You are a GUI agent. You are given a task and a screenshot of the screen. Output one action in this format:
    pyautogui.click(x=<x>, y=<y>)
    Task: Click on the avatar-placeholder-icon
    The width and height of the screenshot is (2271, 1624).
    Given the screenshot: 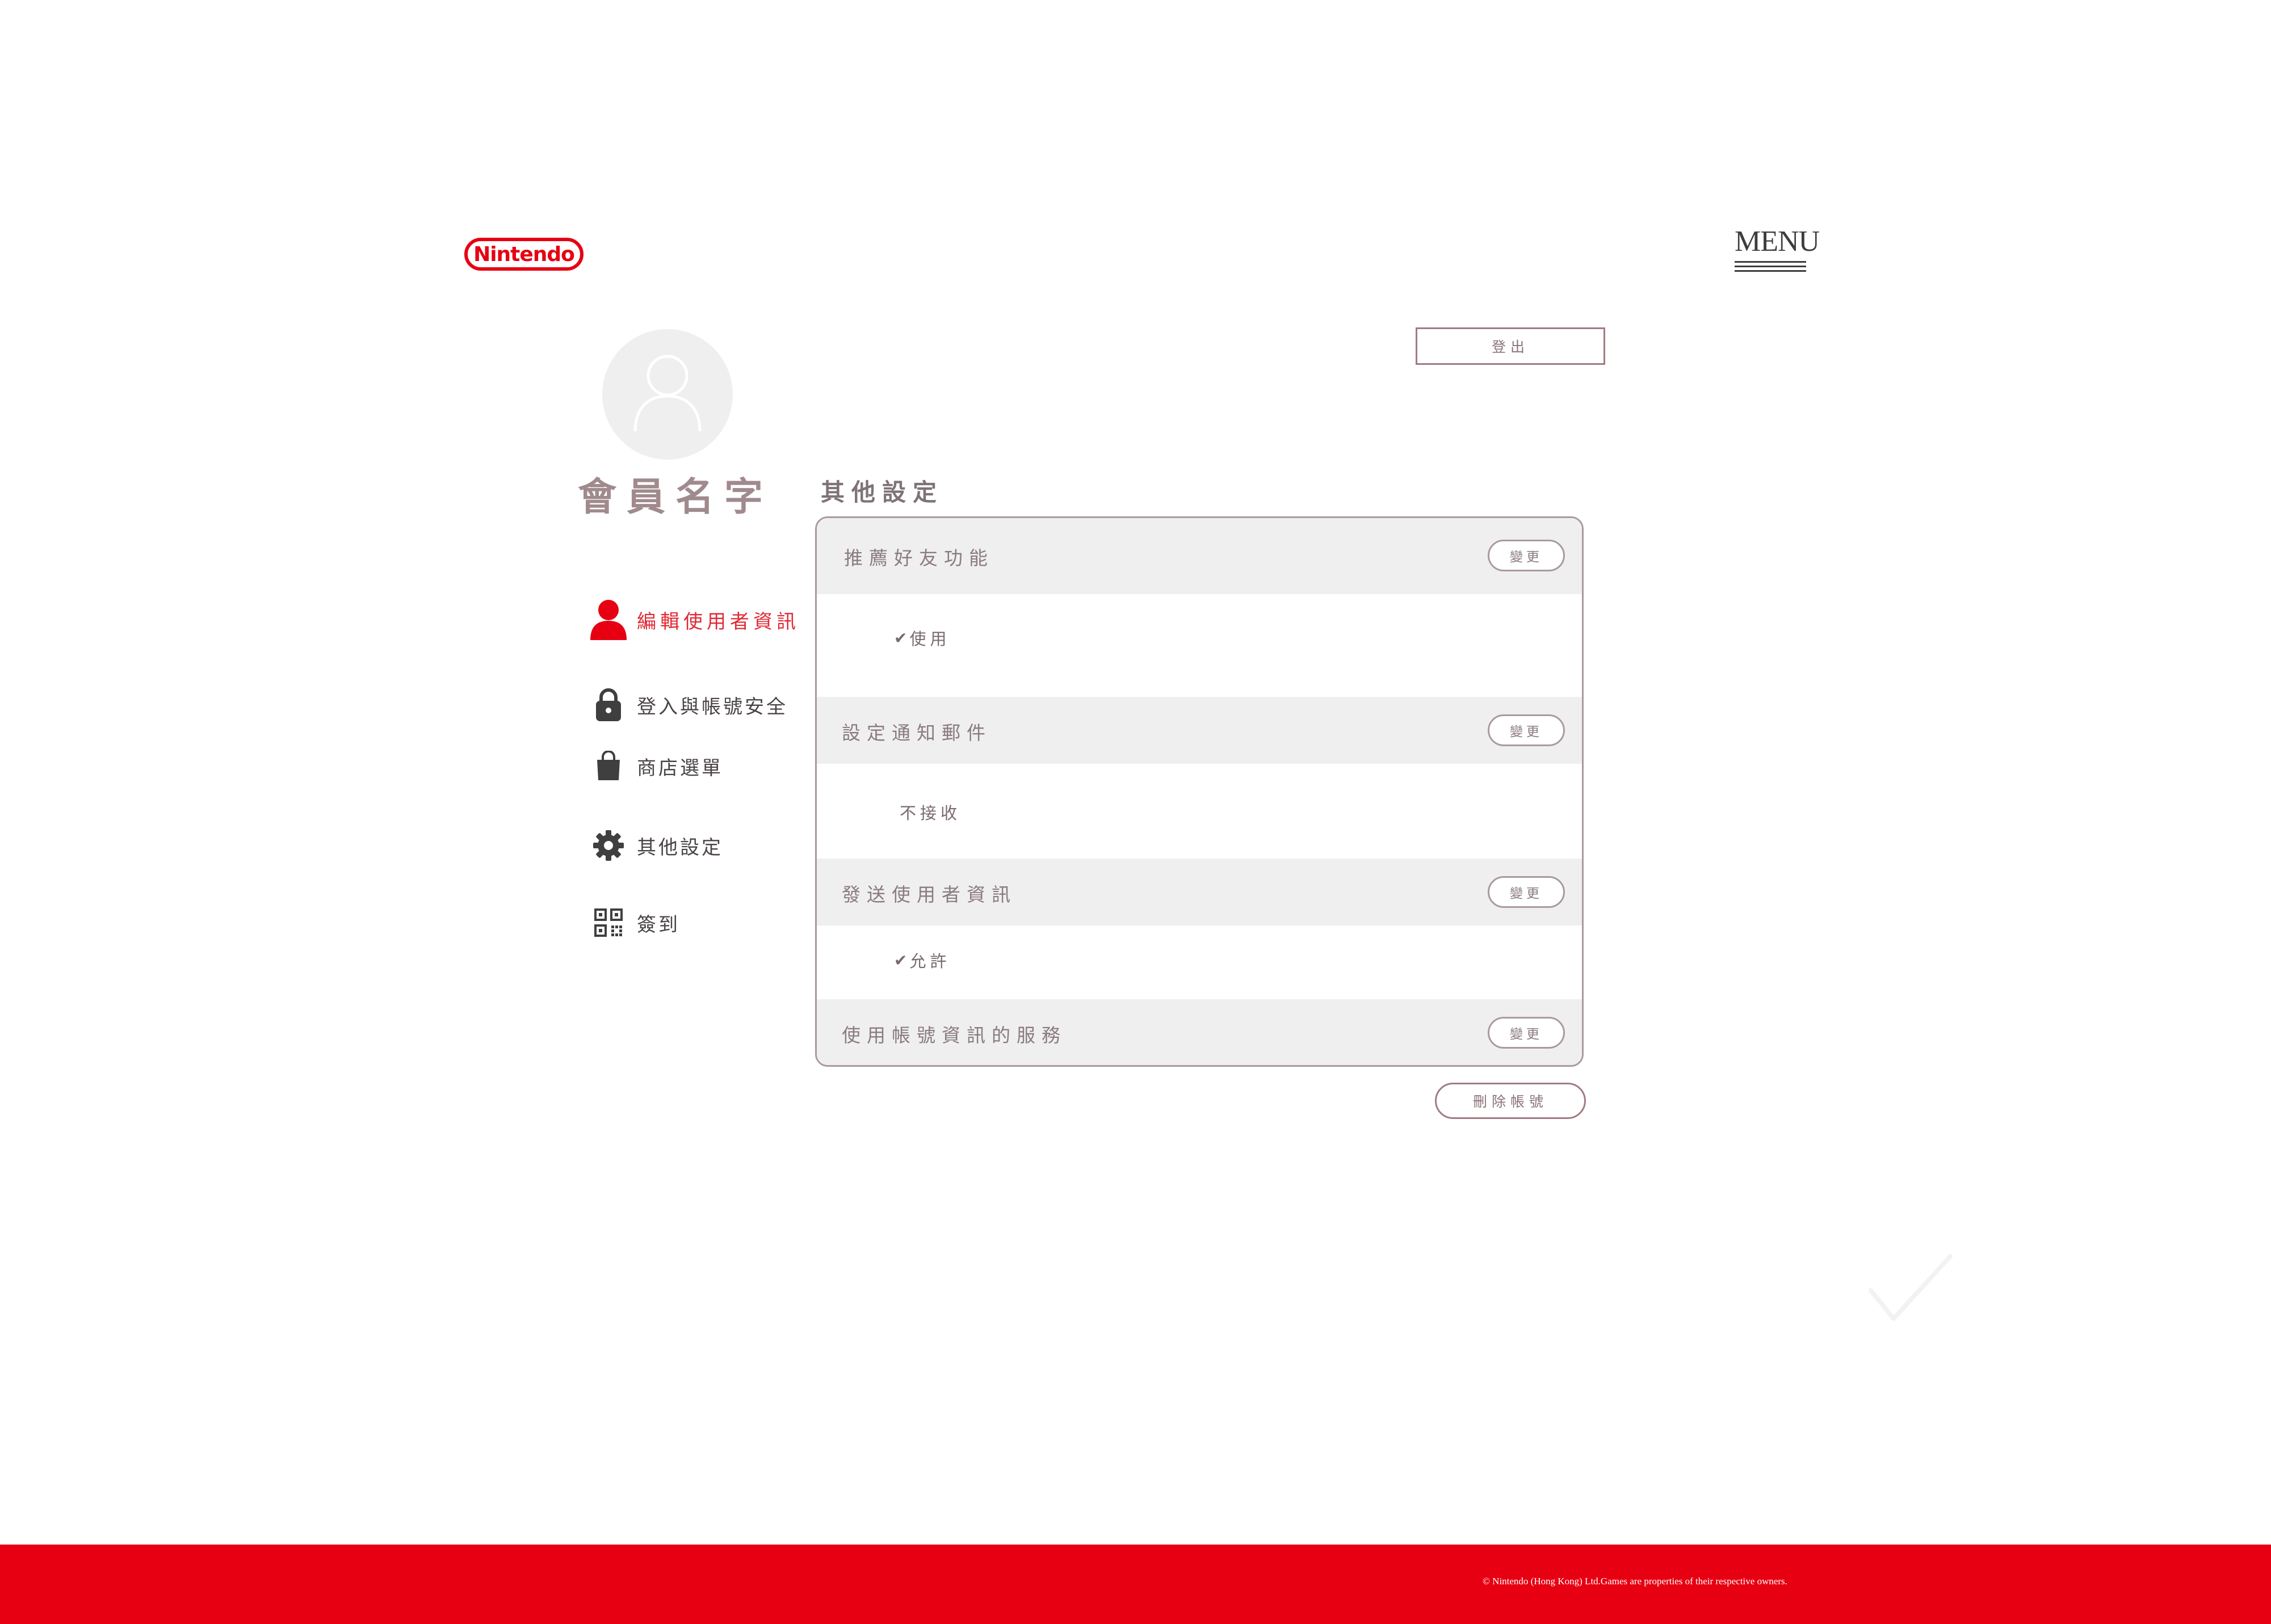 What is the action you would take?
    pyautogui.click(x=668, y=393)
    